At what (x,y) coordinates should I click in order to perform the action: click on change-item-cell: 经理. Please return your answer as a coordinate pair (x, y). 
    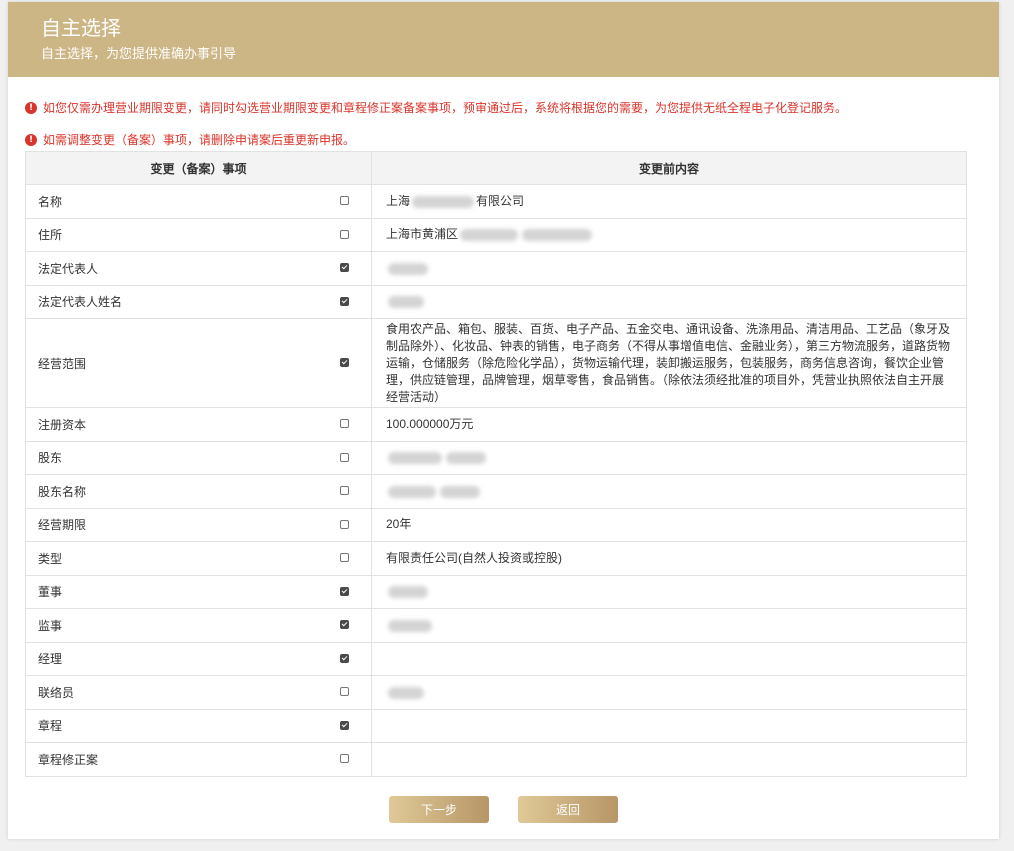
    Looking at the image, I should click on (198, 658).